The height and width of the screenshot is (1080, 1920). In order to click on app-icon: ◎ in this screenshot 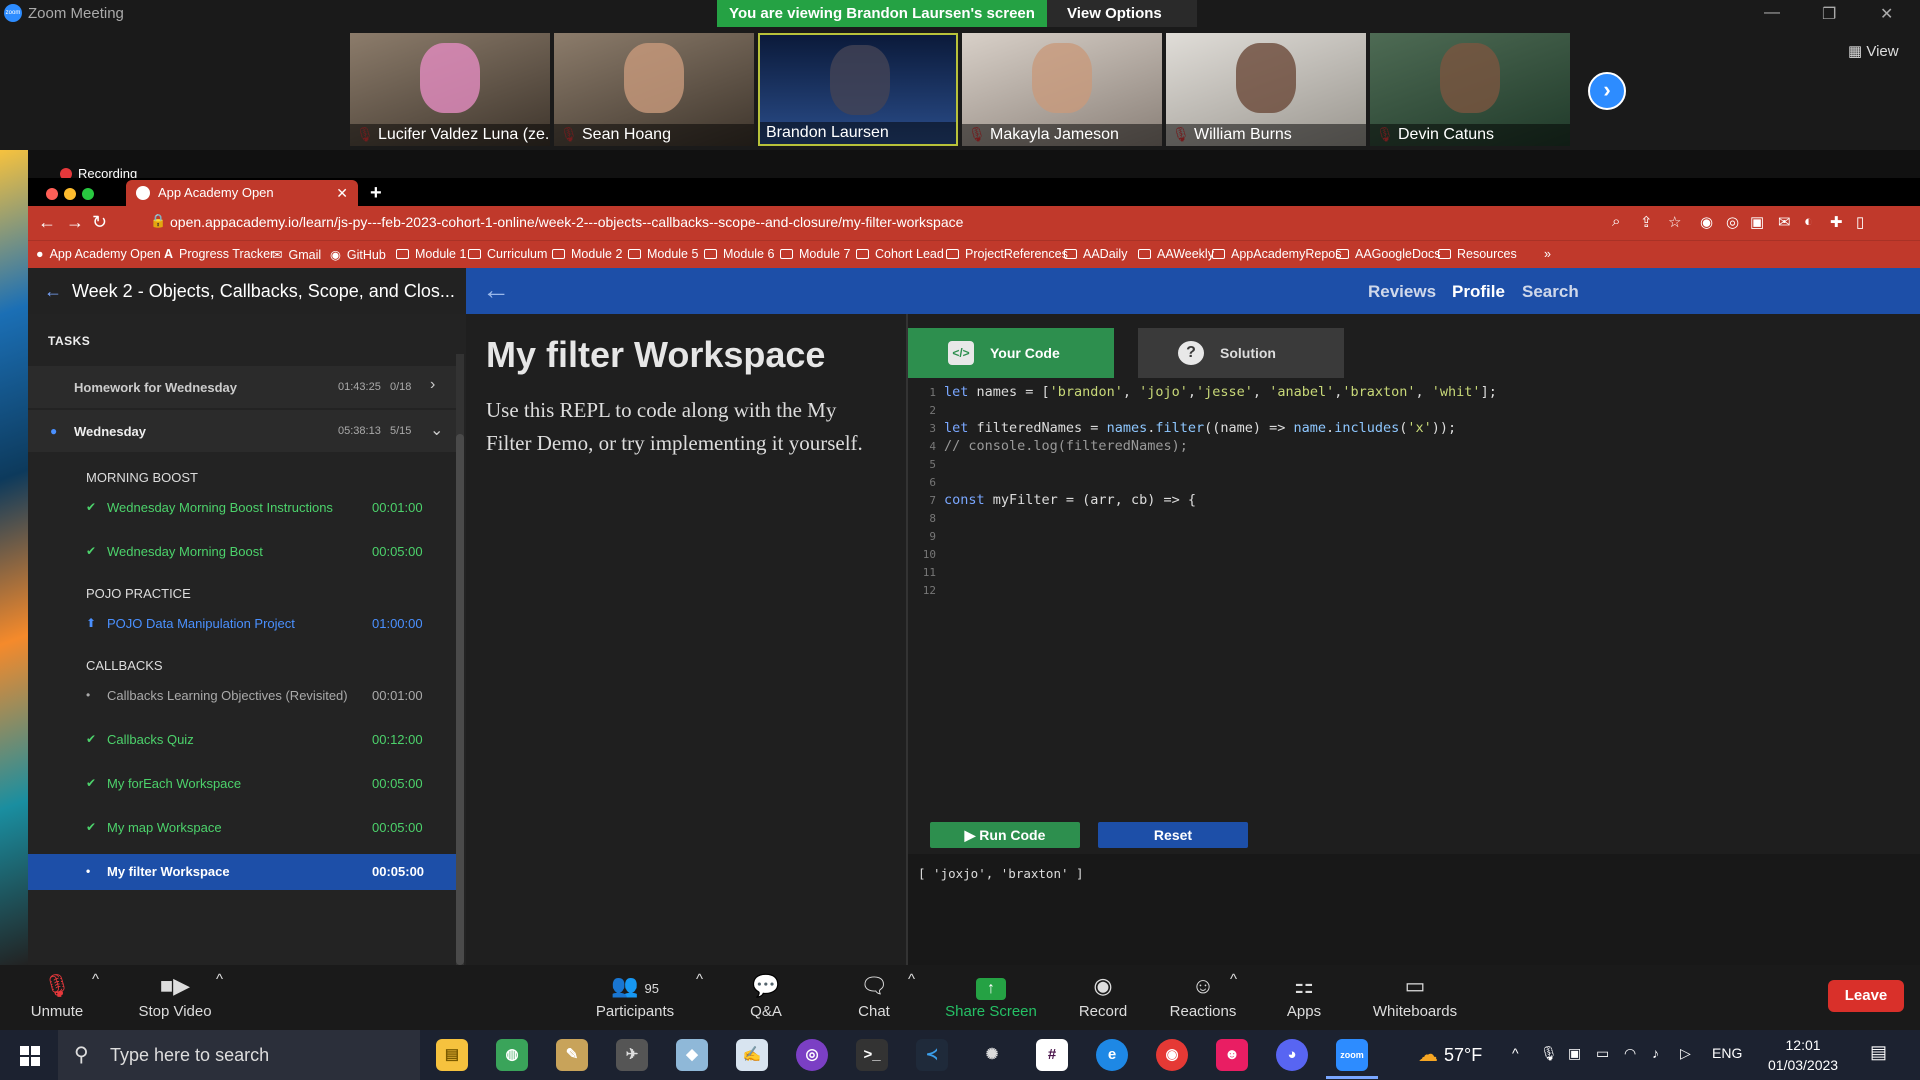, I will do `click(812, 1055)`.